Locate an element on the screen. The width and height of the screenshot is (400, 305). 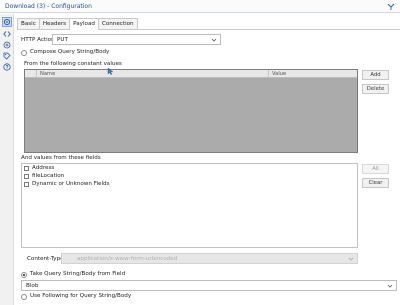
take-query-radio is located at coordinates (24, 275).